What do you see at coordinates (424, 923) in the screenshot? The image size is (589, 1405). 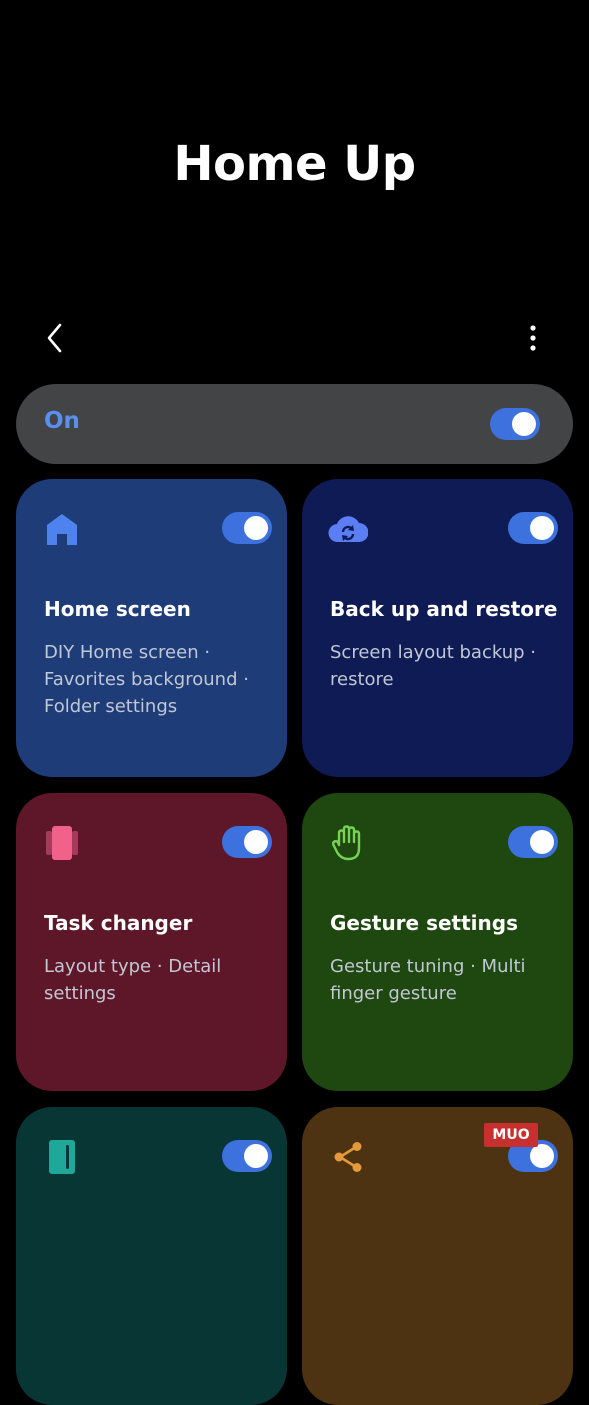 I see `card-title: Gesture settings` at bounding box center [424, 923].